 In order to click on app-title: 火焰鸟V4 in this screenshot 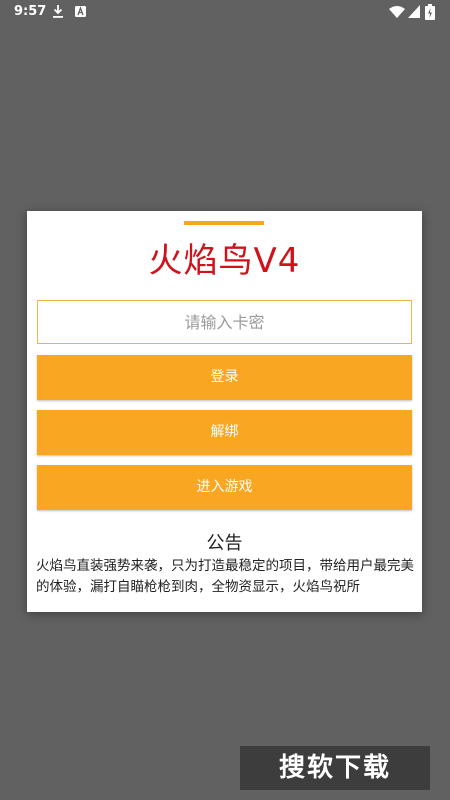, I will do `click(224, 261)`.